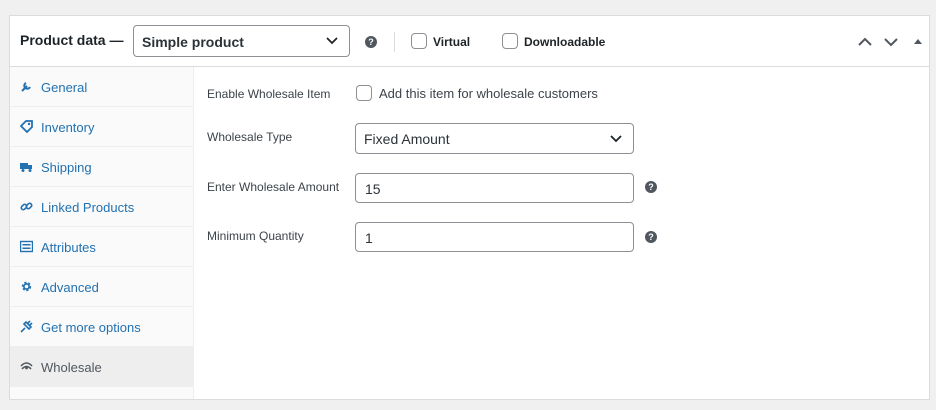 The image size is (936, 410). Describe the element at coordinates (68, 127) in the screenshot. I see `tab-label: Inventory` at that location.